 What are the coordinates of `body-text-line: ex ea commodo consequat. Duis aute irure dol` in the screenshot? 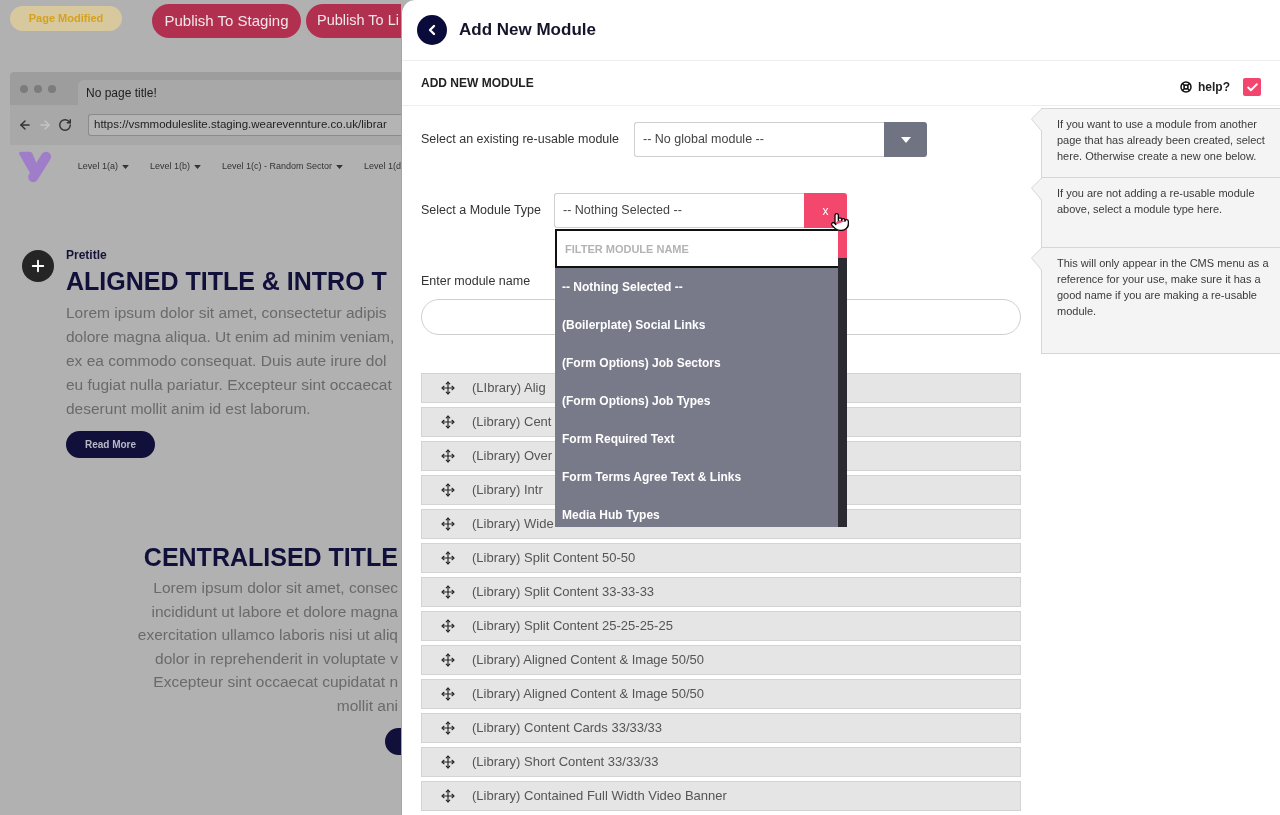 It's located at (227, 361).